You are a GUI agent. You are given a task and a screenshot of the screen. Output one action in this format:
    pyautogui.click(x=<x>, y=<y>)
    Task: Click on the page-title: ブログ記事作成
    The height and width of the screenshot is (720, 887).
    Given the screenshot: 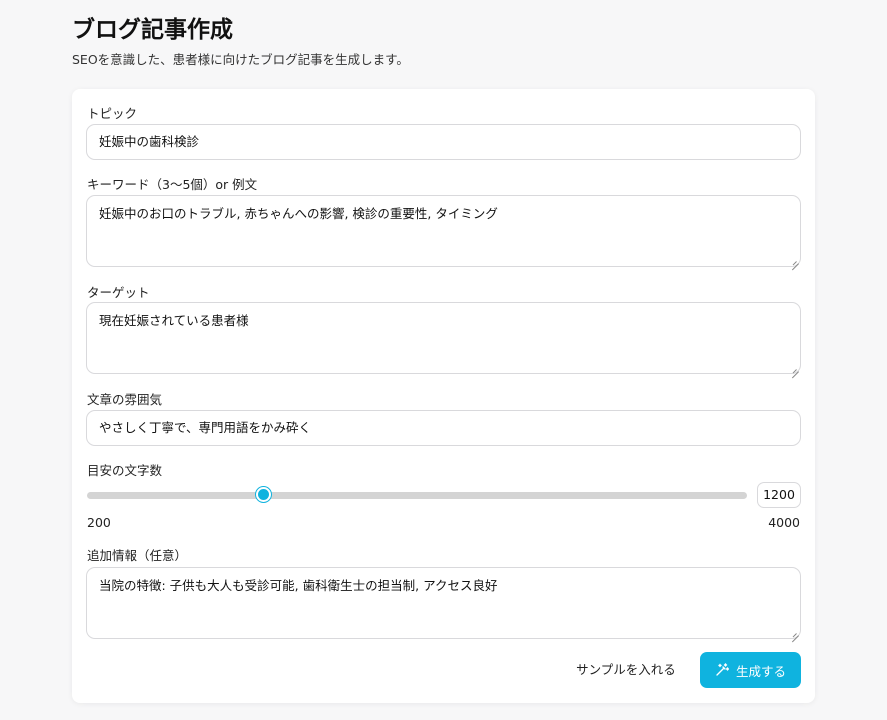 What is the action you would take?
    pyautogui.click(x=152, y=30)
    